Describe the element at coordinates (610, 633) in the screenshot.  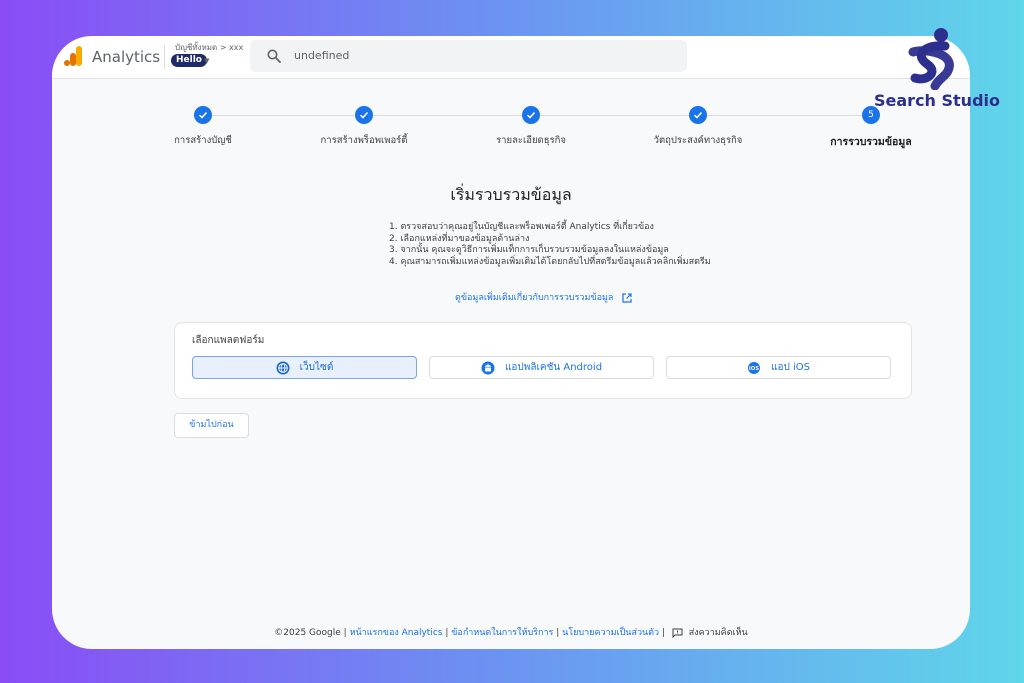
I see `footer-link-privacy: นโยบายความเป็นส่วนตัว` at that location.